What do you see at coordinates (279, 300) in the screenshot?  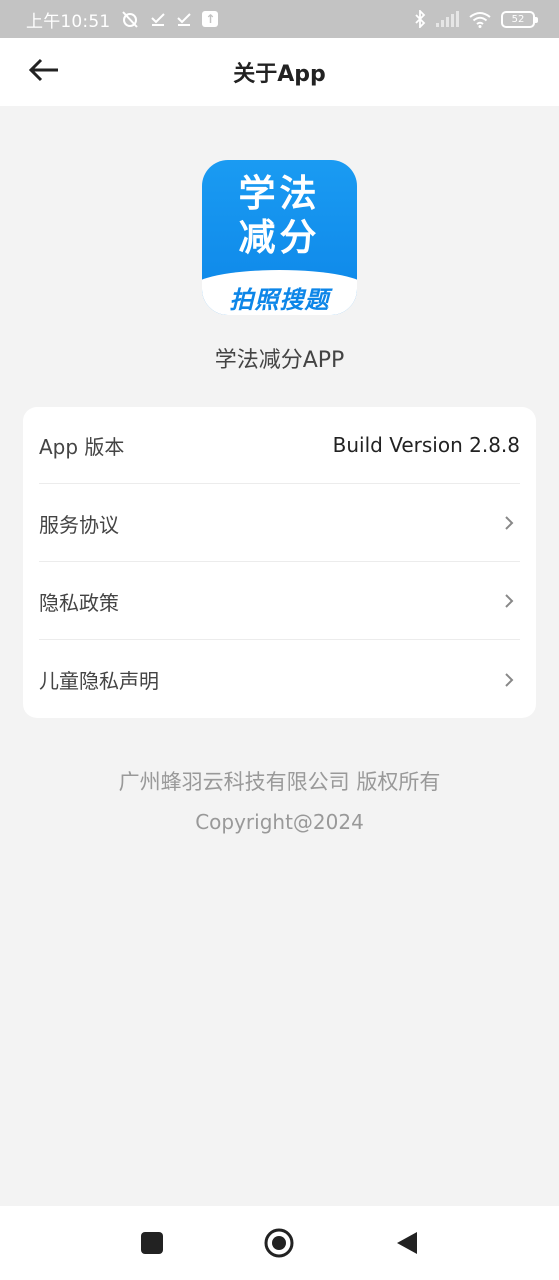 I see `logo-banner-text: 拍照搜题` at bounding box center [279, 300].